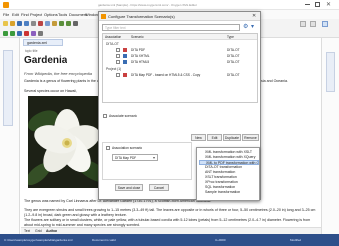  I want to click on right-side-panel, so click(330, 136).